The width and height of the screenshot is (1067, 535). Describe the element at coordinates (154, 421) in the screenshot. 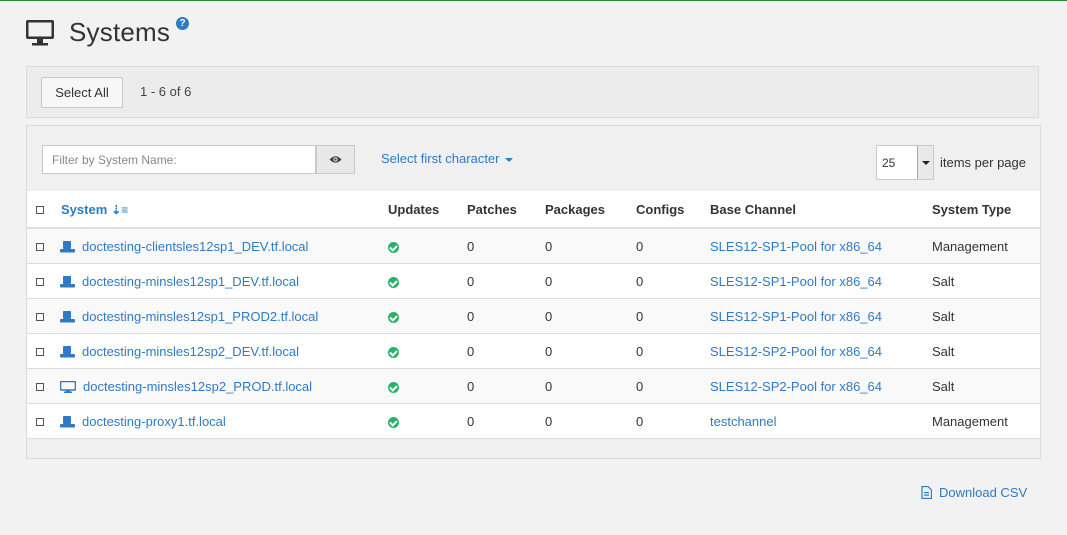

I see `system-name-link: doctesting-proxy1.tf.local` at that location.